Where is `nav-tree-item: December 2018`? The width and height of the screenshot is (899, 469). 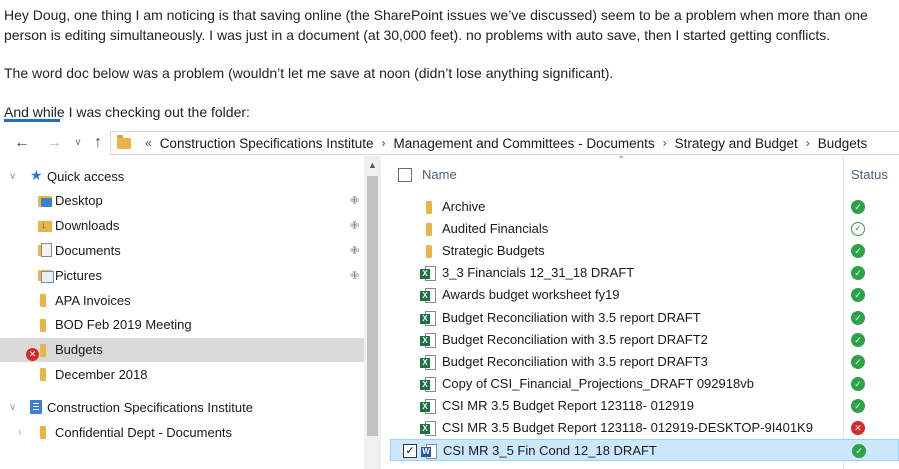
nav-tree-item: December 2018 is located at coordinates (182, 374).